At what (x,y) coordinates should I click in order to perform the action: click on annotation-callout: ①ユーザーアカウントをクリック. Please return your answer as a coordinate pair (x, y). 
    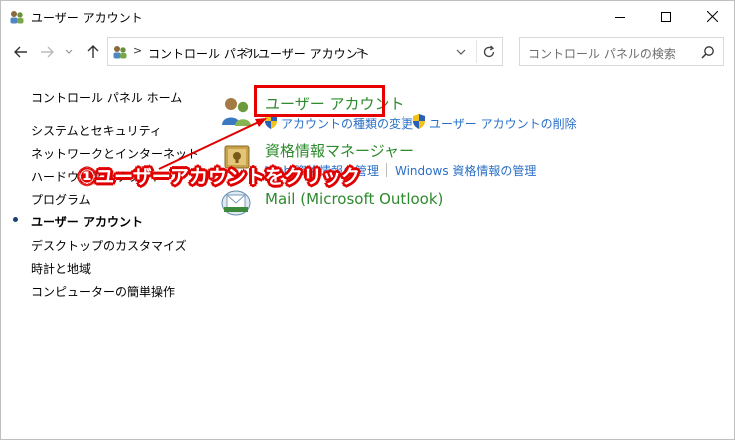
    Looking at the image, I should click on (219, 177).